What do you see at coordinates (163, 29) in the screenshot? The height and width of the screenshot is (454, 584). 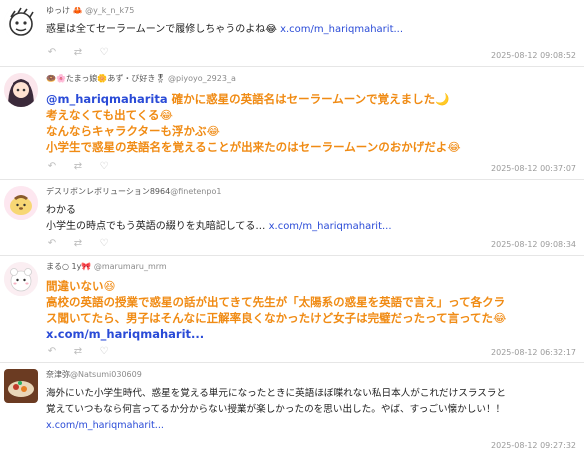 I see `text-segment: 惑星は全てセーラームーンで履修しちゃうのよね😂` at bounding box center [163, 29].